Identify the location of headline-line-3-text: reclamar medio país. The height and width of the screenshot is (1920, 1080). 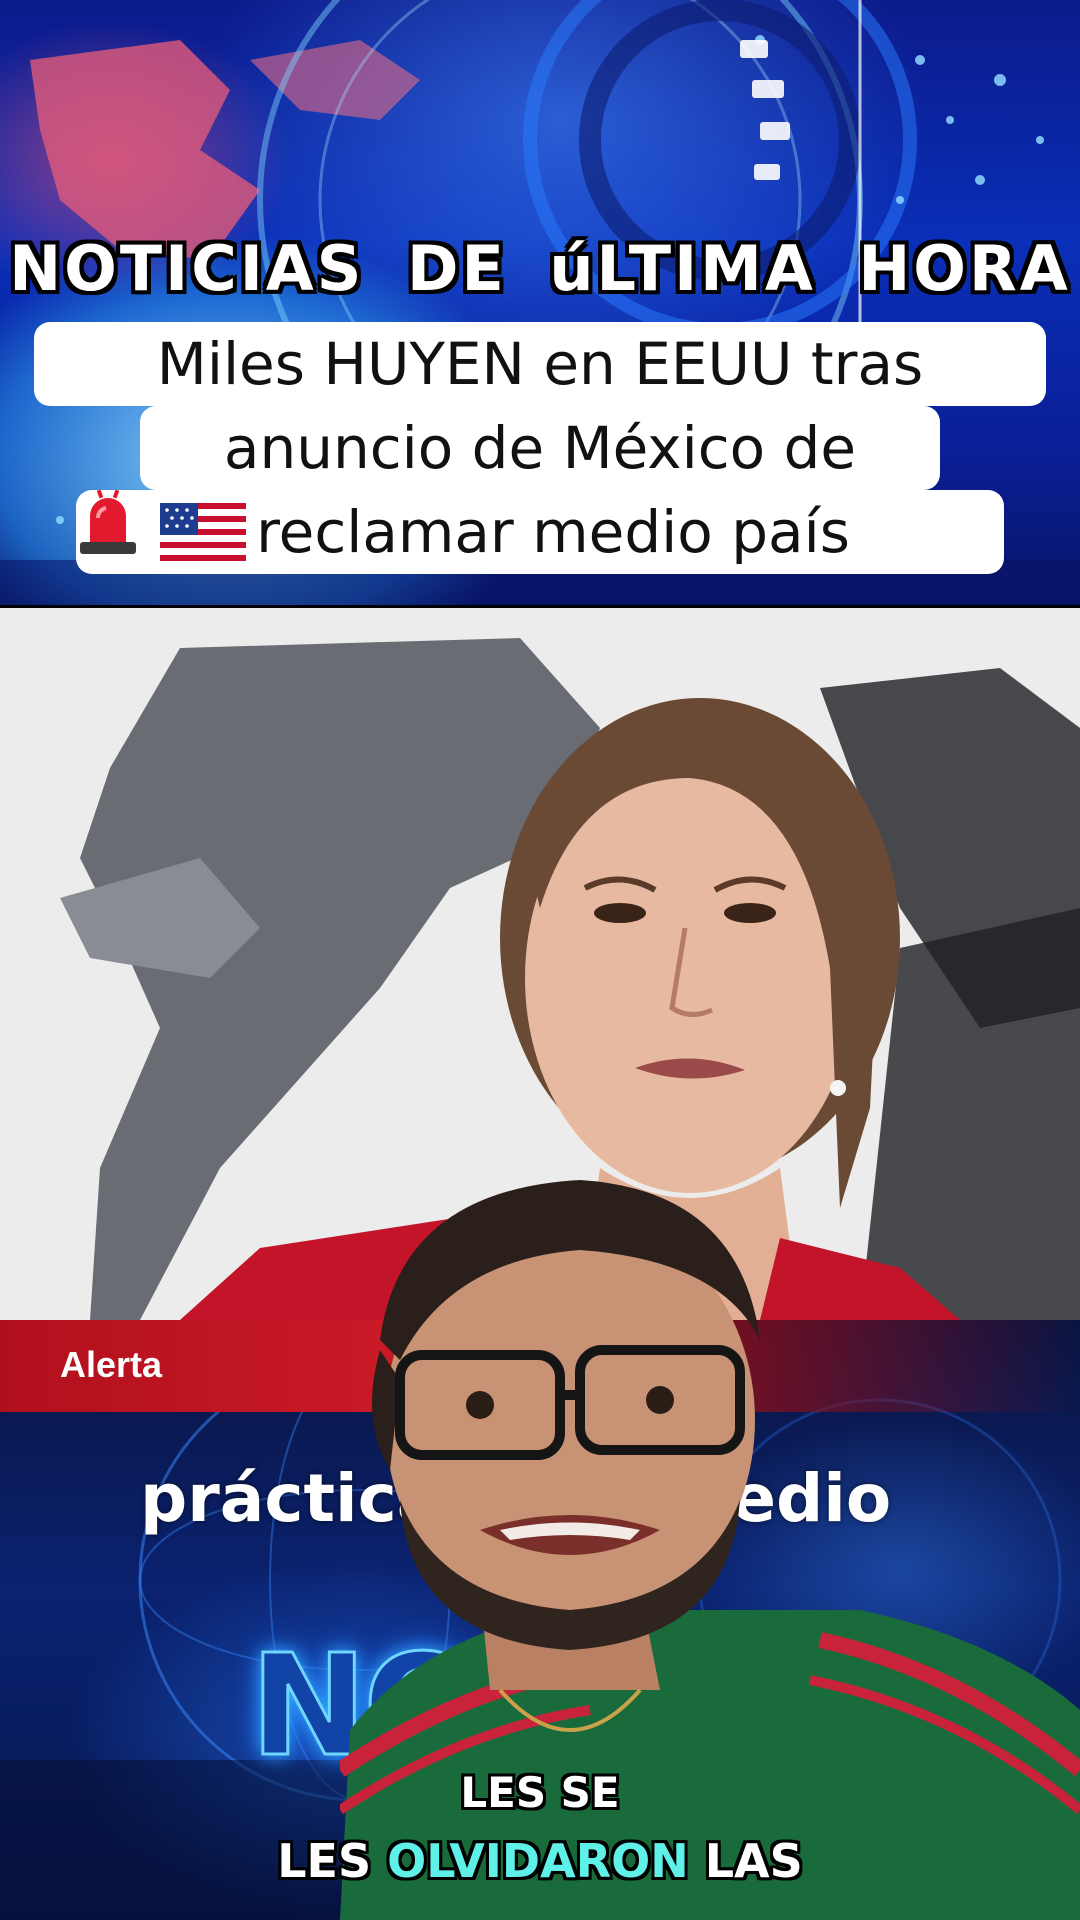
(553, 532).